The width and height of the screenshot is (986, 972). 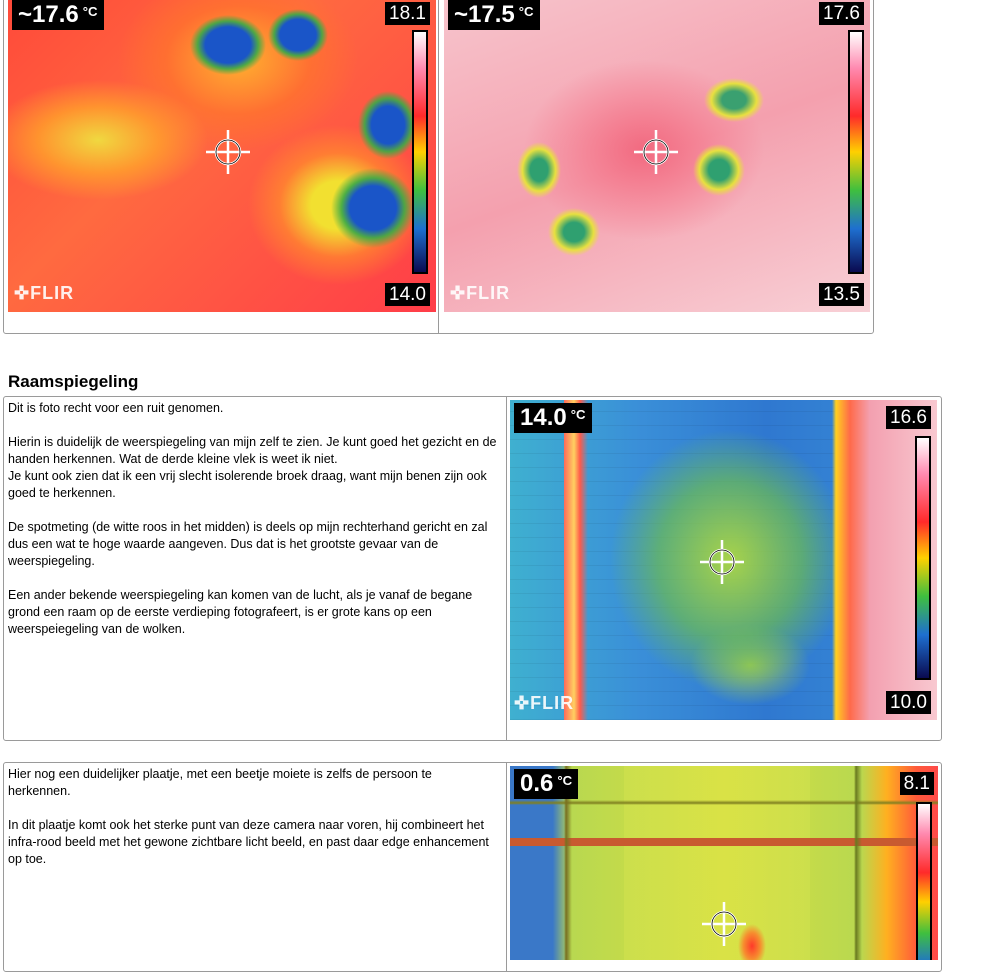 I want to click on spot-temperature: 0.6 °C, so click(x=546, y=784).